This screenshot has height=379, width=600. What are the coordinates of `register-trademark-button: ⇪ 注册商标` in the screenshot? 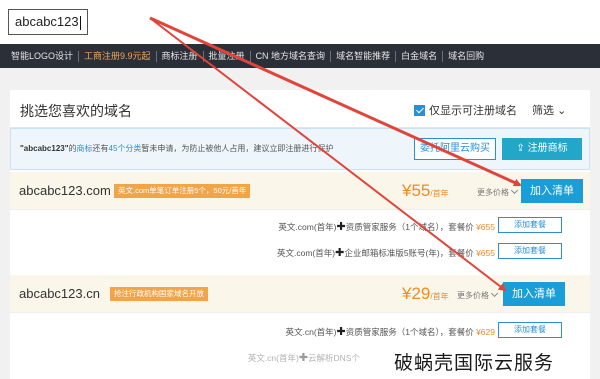 It's located at (542, 149).